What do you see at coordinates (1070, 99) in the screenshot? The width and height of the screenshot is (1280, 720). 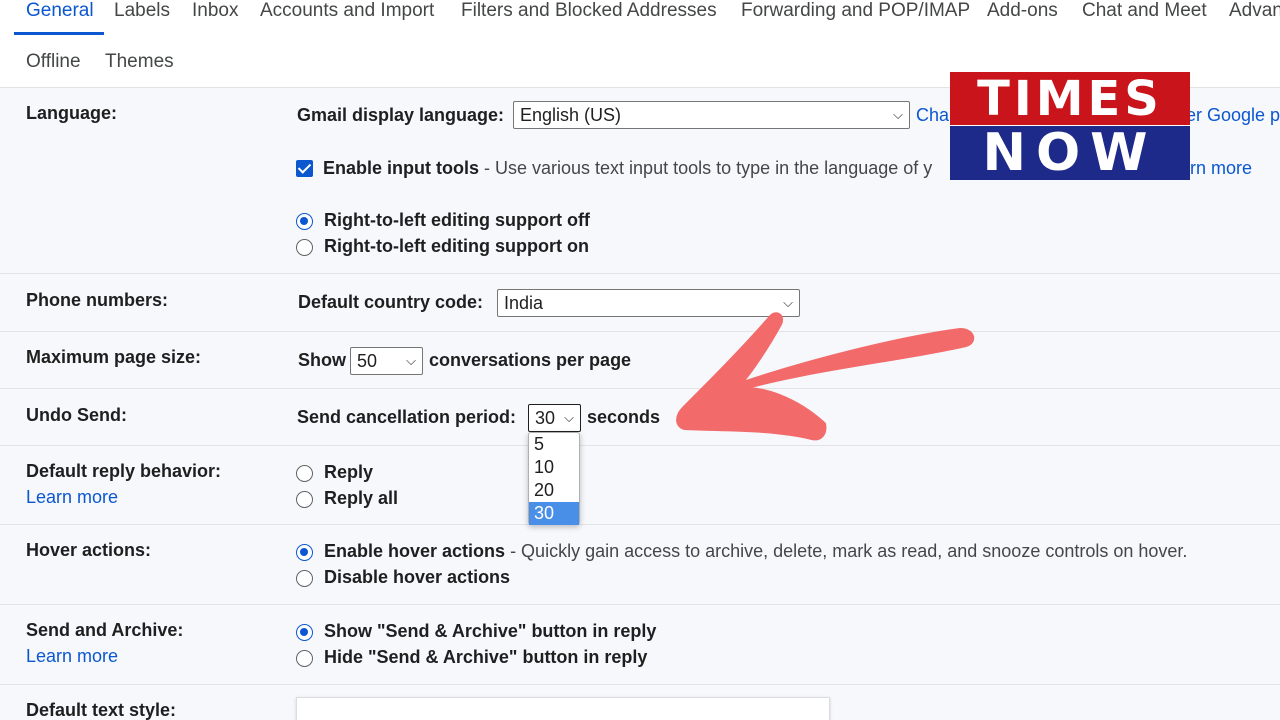 I see `logo-top-text: TIMES` at bounding box center [1070, 99].